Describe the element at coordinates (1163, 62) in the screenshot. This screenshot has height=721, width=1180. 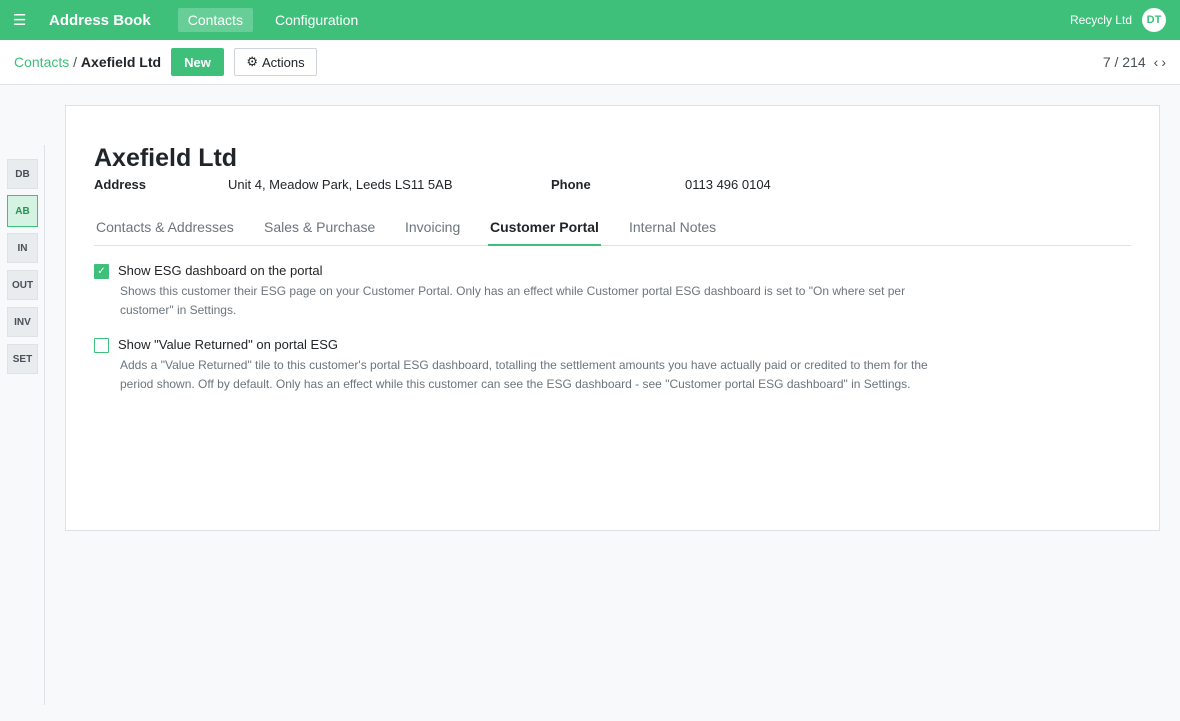
I see `pager-next-icon: ›` at that location.